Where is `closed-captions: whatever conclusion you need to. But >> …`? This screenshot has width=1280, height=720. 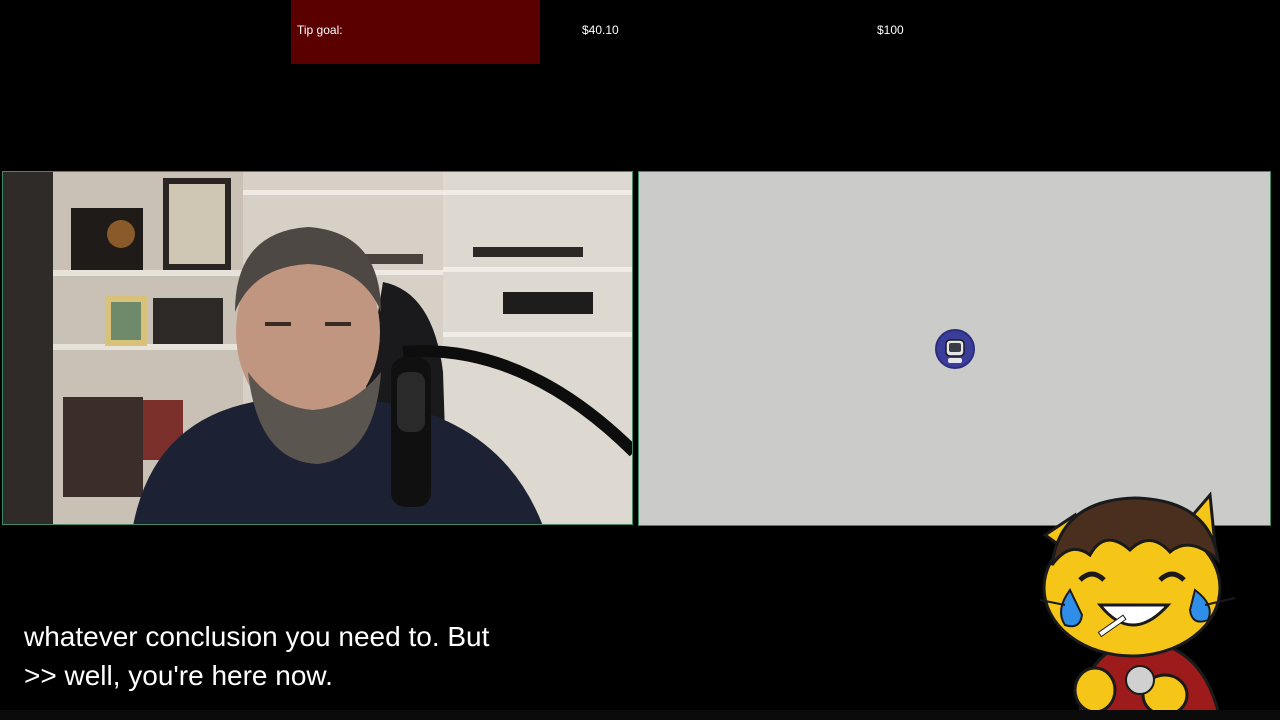
closed-captions: whatever conclusion you need to. But >> … is located at coordinates (257, 657).